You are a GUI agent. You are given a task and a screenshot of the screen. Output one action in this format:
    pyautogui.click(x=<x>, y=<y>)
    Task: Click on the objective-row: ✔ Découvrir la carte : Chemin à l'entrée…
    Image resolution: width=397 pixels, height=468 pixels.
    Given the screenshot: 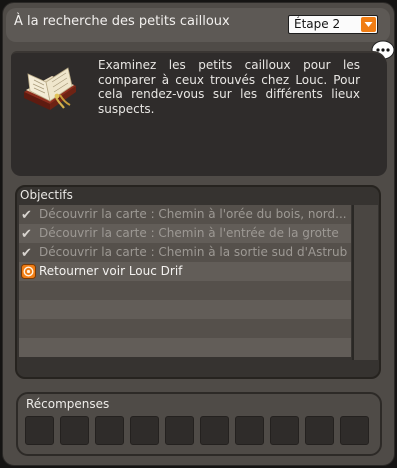 What is the action you would take?
    pyautogui.click(x=185, y=233)
    